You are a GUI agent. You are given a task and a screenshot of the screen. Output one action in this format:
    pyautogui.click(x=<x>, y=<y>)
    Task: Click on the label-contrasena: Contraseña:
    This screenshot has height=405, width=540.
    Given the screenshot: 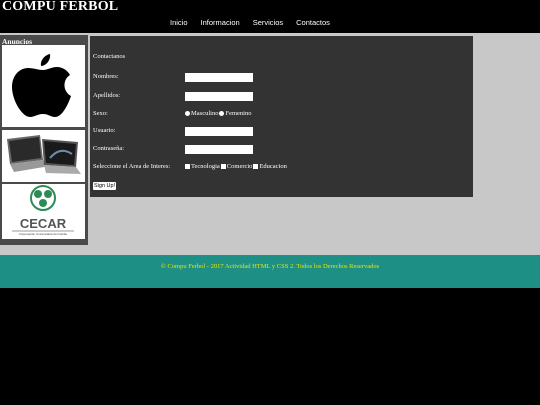 What is the action you would take?
    pyautogui.click(x=109, y=148)
    